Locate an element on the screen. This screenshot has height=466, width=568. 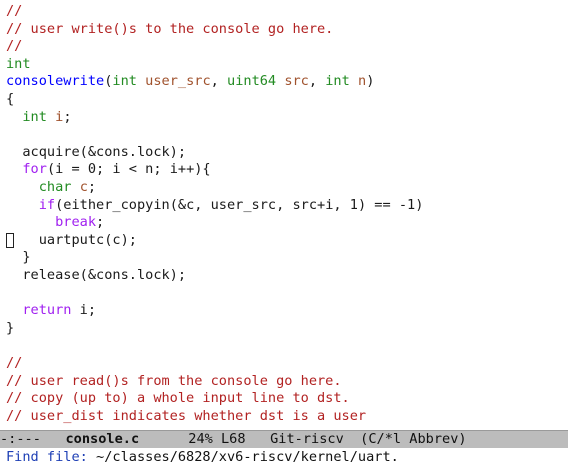
code-token-function: consolewrite is located at coordinates (55, 81).